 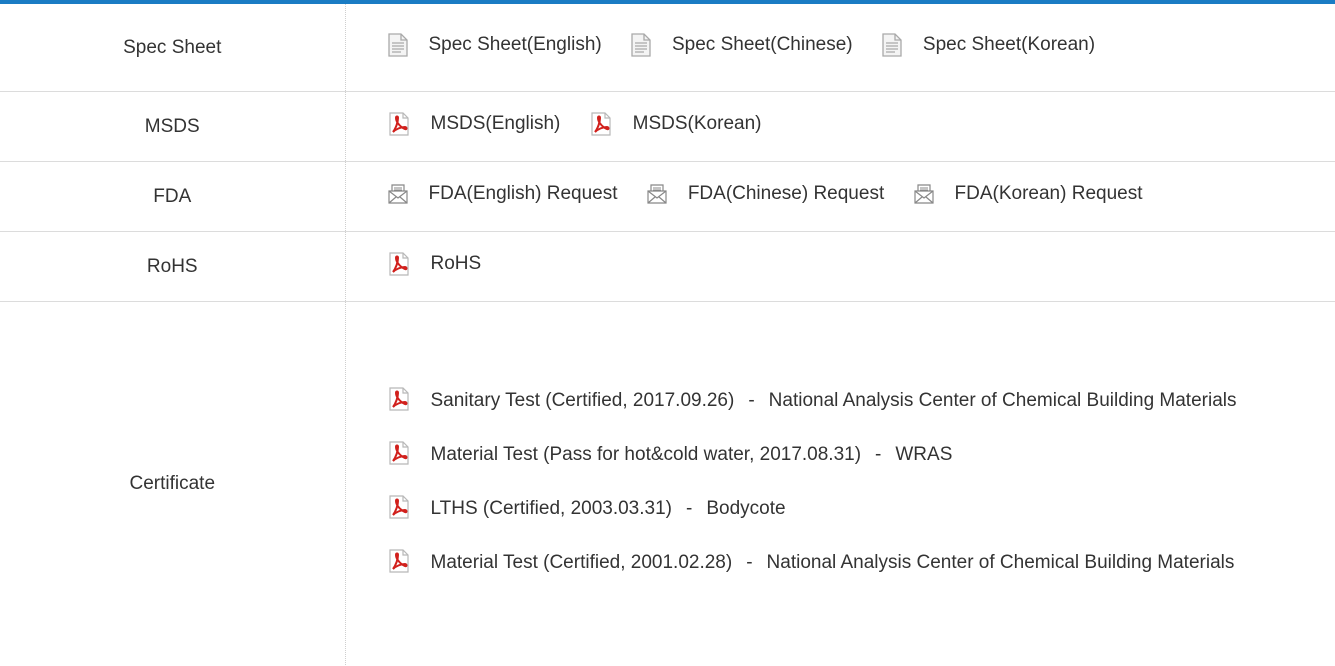 I want to click on row-label: Certificate, so click(x=173, y=483).